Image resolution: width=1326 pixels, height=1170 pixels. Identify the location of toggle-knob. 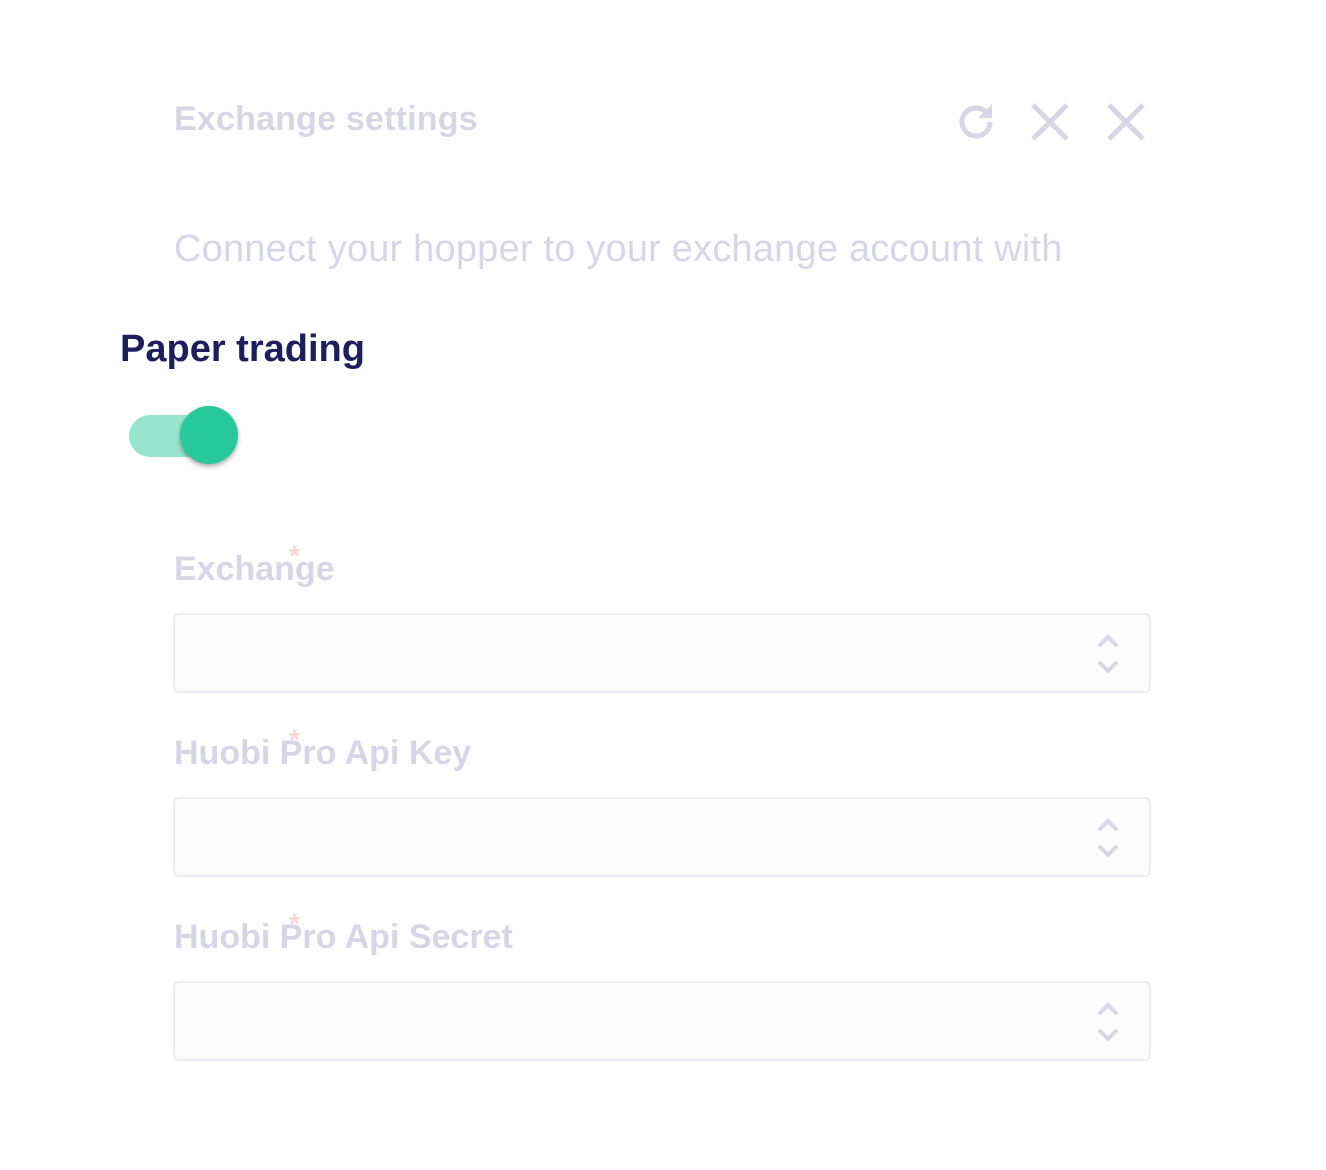
(209, 435).